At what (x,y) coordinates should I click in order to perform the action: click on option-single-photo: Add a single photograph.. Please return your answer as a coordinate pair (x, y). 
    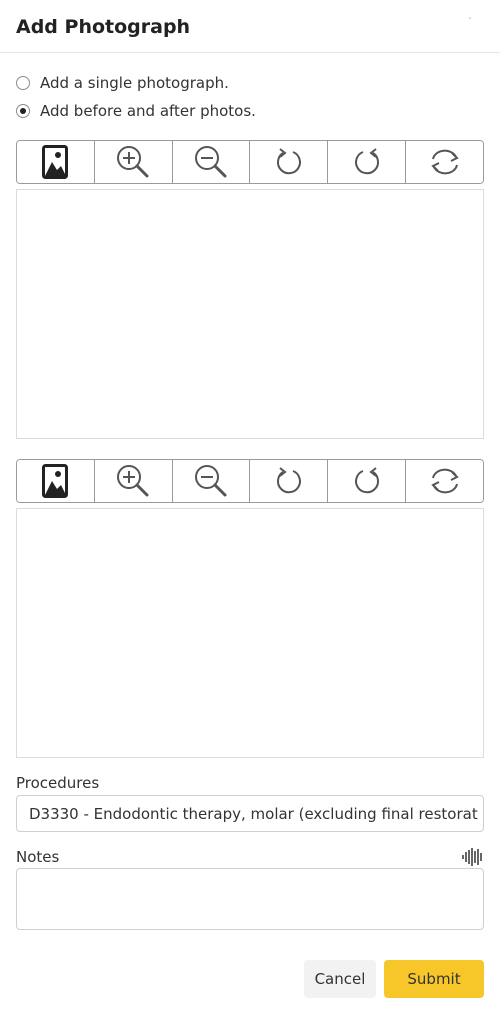
    Looking at the image, I should click on (122, 83).